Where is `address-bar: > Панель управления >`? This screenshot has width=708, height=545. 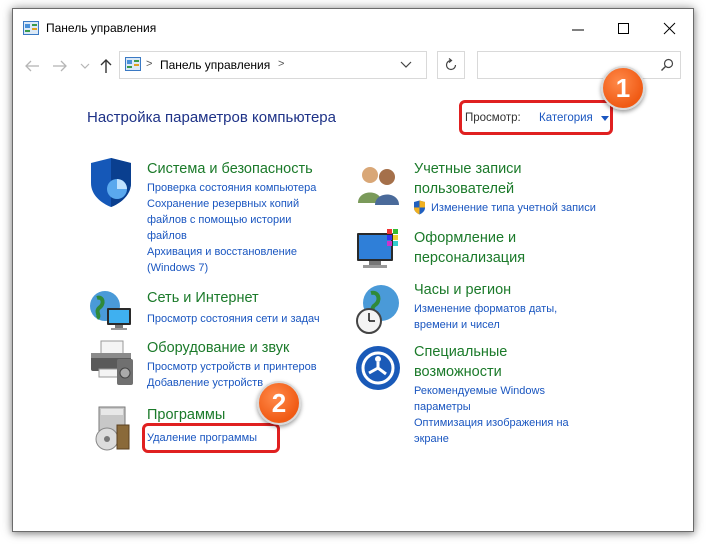 address-bar: > Панель управления > is located at coordinates (273, 65).